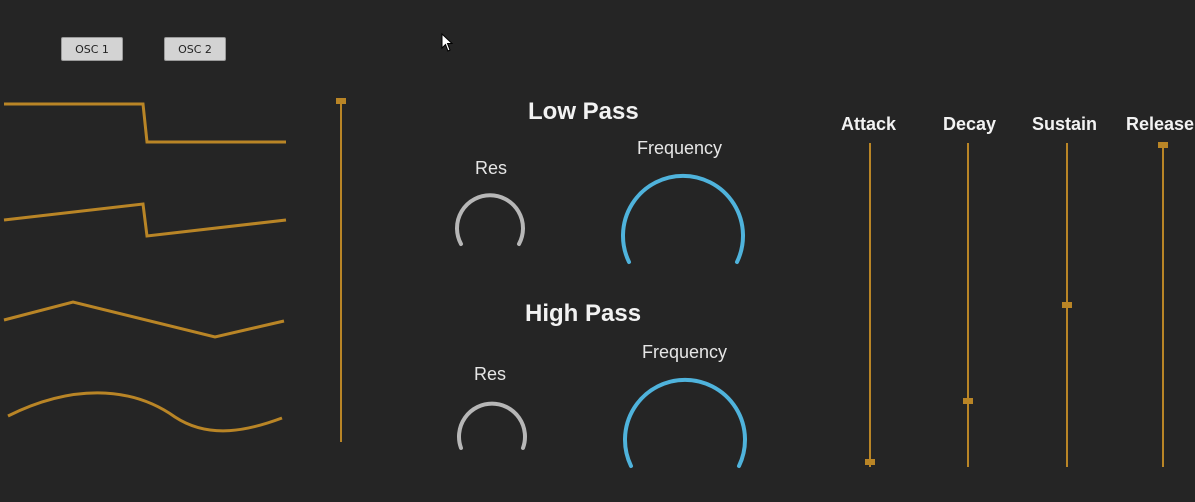 The height and width of the screenshot is (502, 1195). Describe the element at coordinates (144, 319) in the screenshot. I see `triangle-wave-icon` at that location.